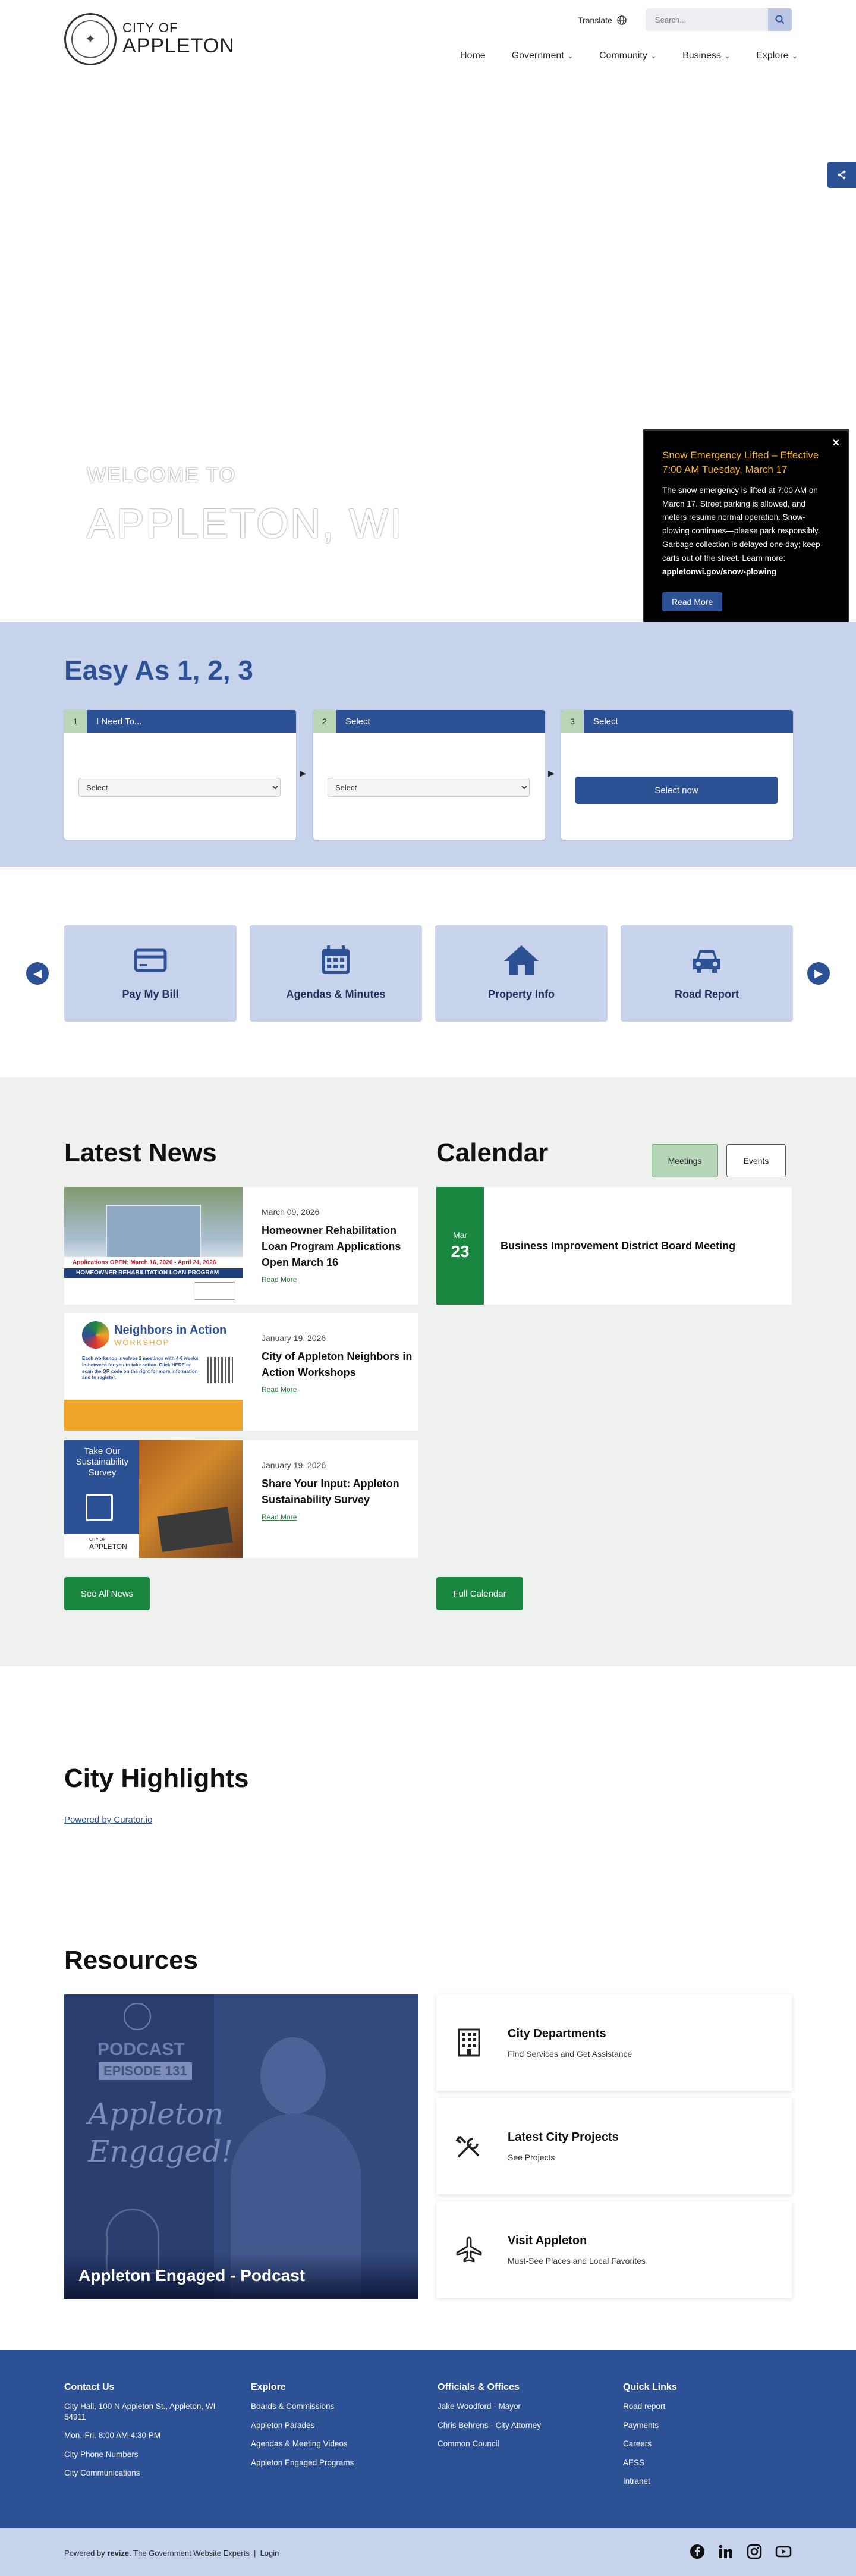  Describe the element at coordinates (162, 475) in the screenshot. I see `hero-welcome-text: WELCOME TO` at that location.